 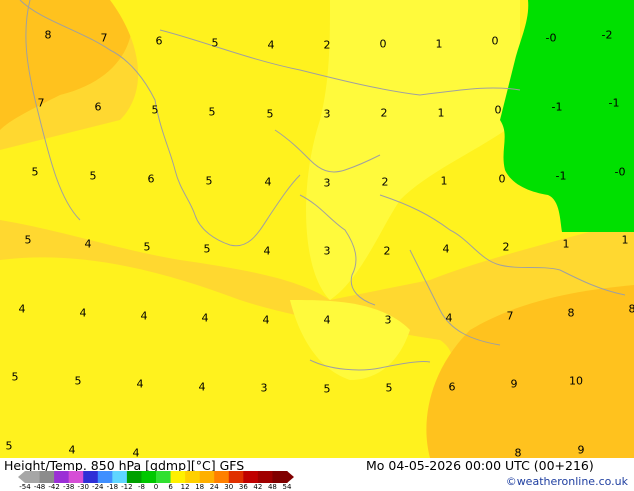 I want to click on map-date: Mo 04-05-2026 00:00 UTC (00+216), so click(x=480, y=465).